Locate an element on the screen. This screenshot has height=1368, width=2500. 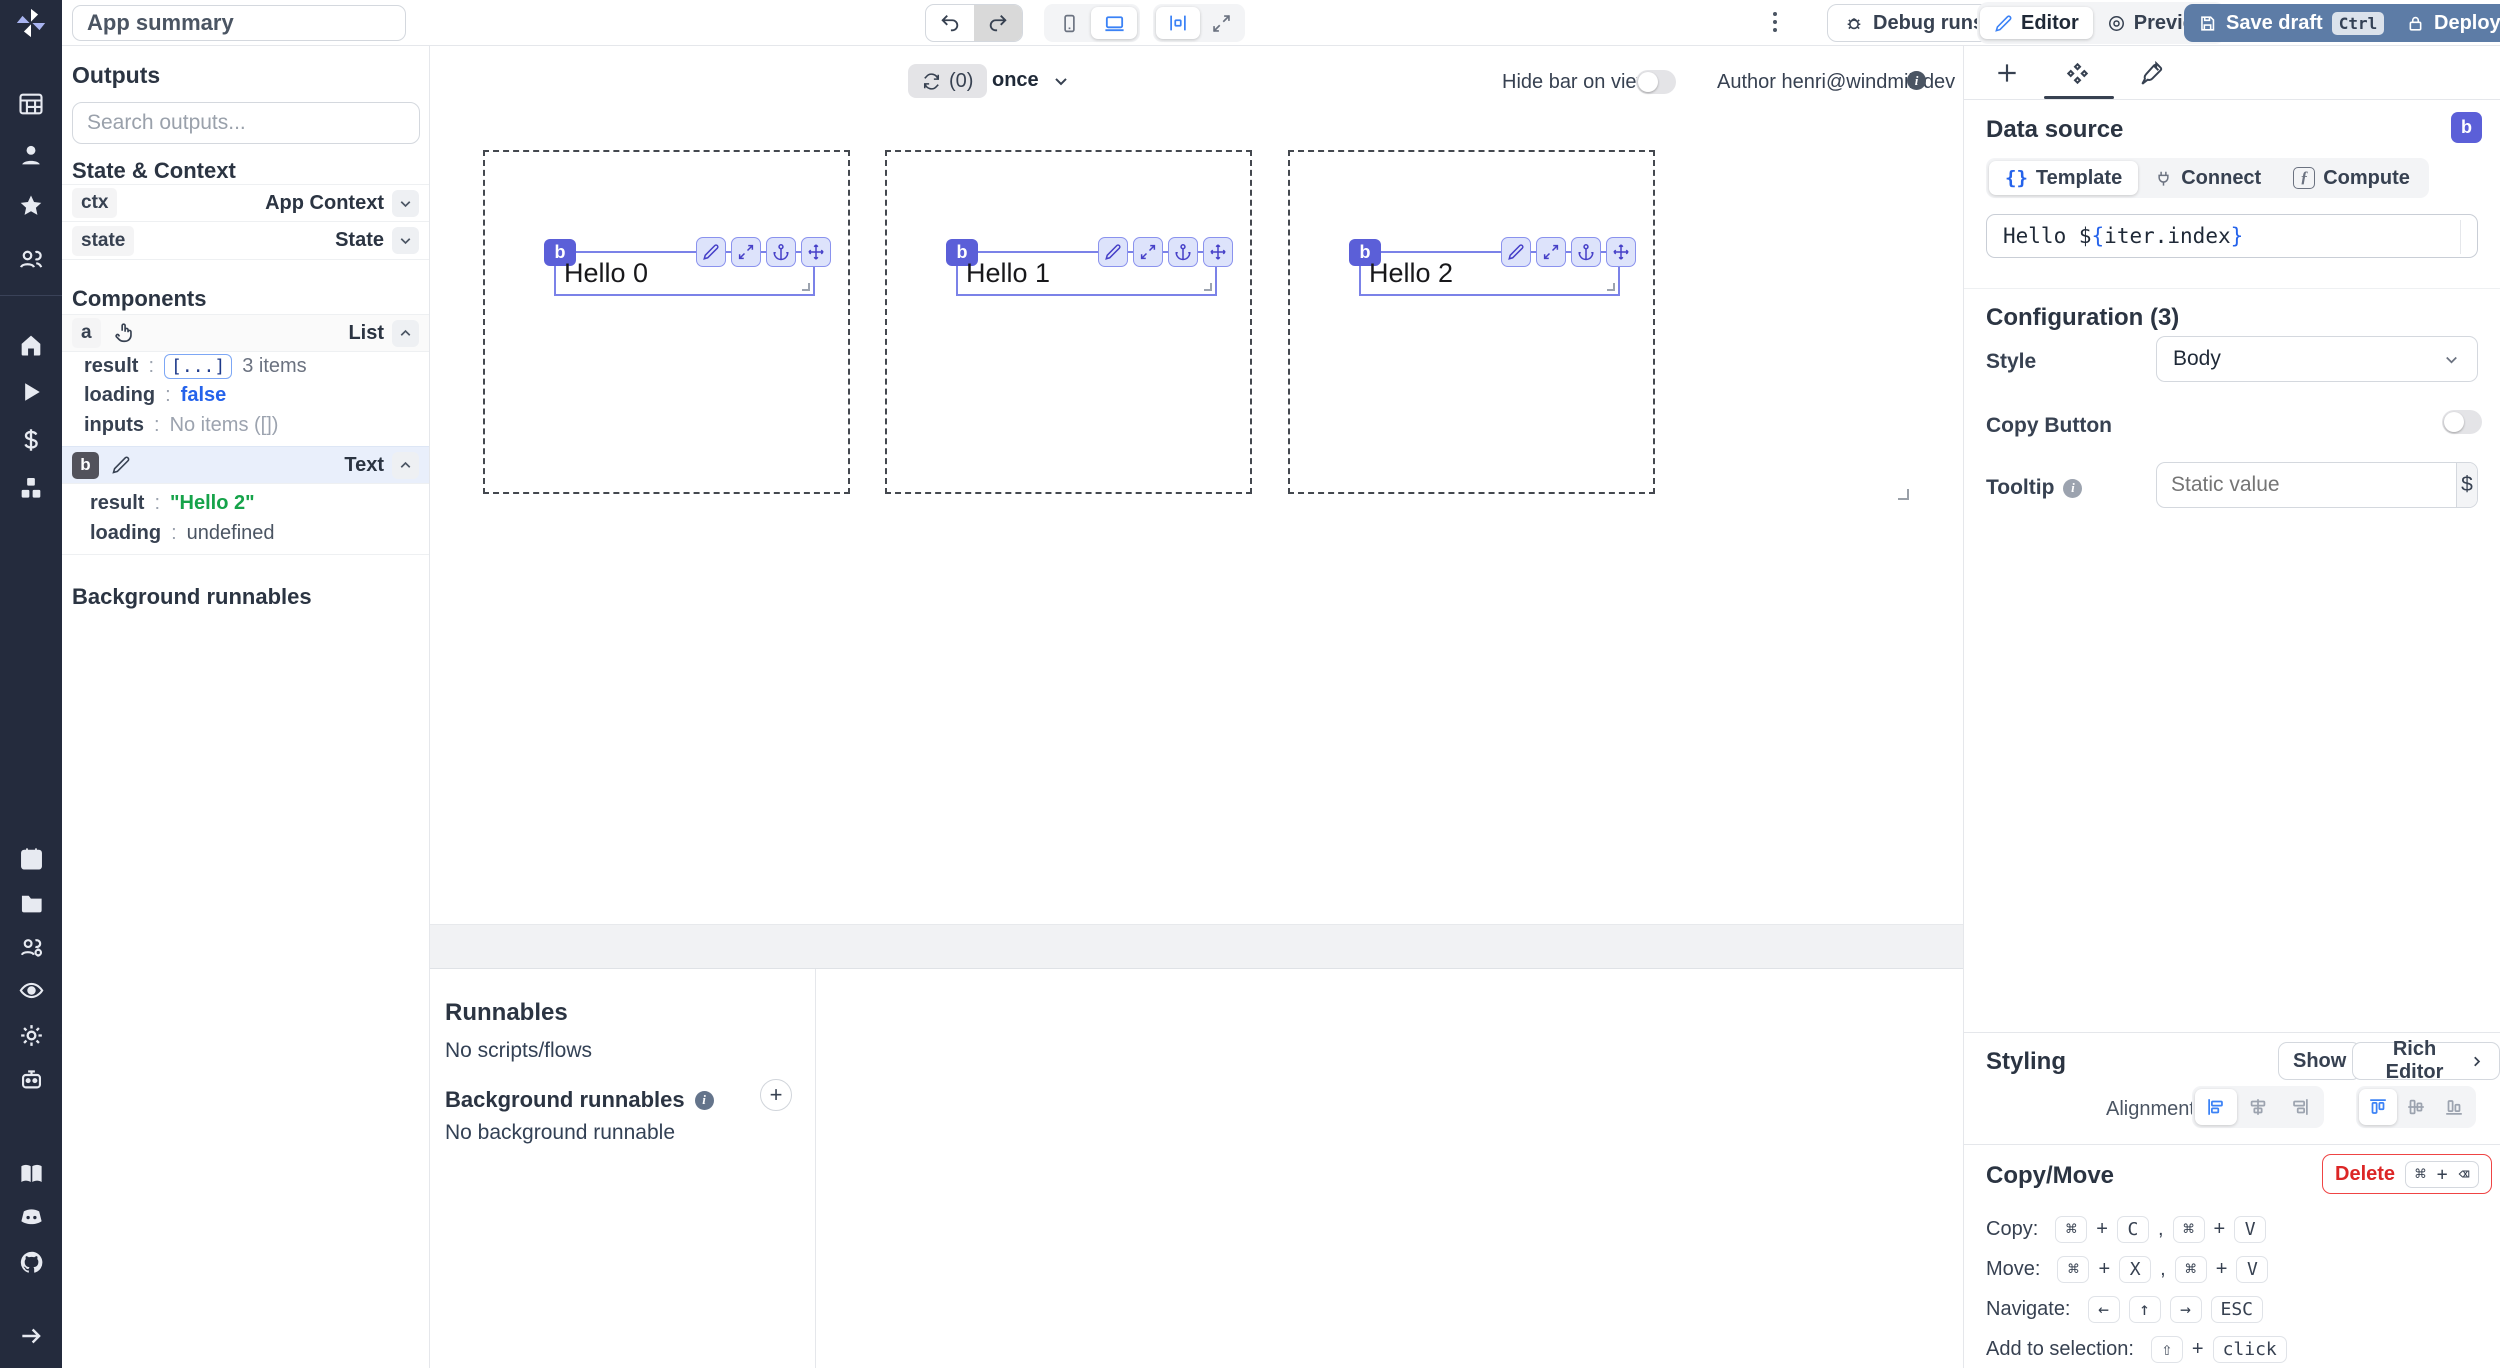
search-outputs-input is located at coordinates (246, 123).